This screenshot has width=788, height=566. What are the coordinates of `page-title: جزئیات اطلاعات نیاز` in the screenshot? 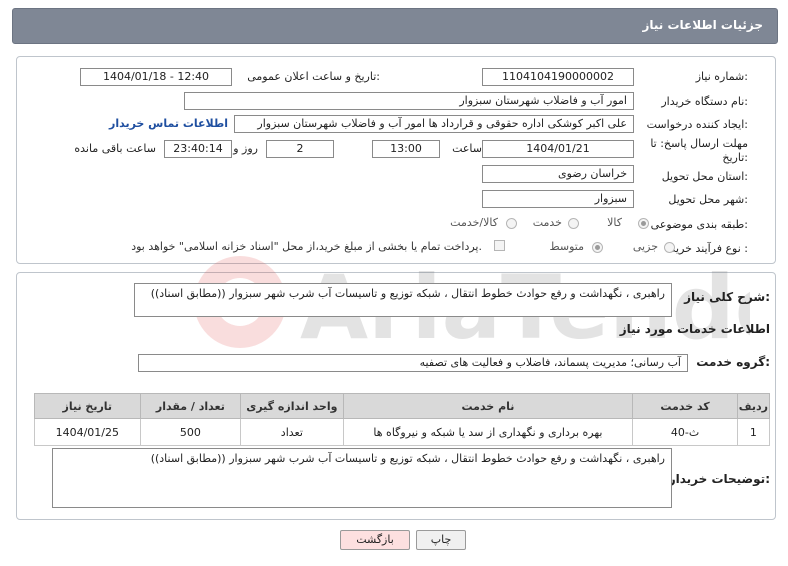 It's located at (702, 25).